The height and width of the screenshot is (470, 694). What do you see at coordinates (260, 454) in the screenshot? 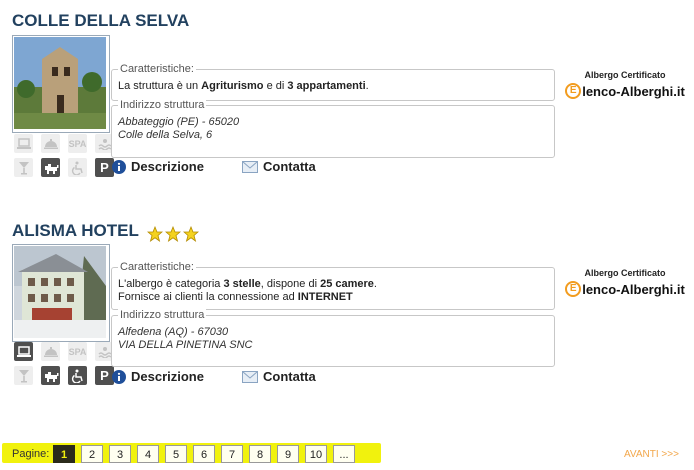
I see `page-button: 8` at bounding box center [260, 454].